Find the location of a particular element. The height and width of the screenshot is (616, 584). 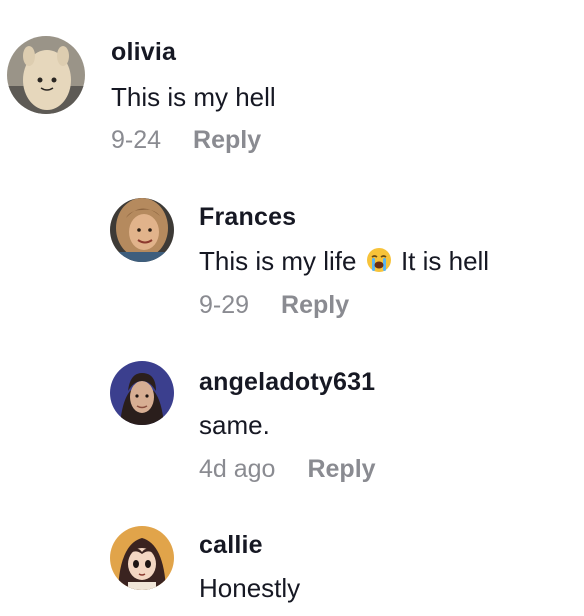

comment-username: Frances is located at coordinates (247, 217).